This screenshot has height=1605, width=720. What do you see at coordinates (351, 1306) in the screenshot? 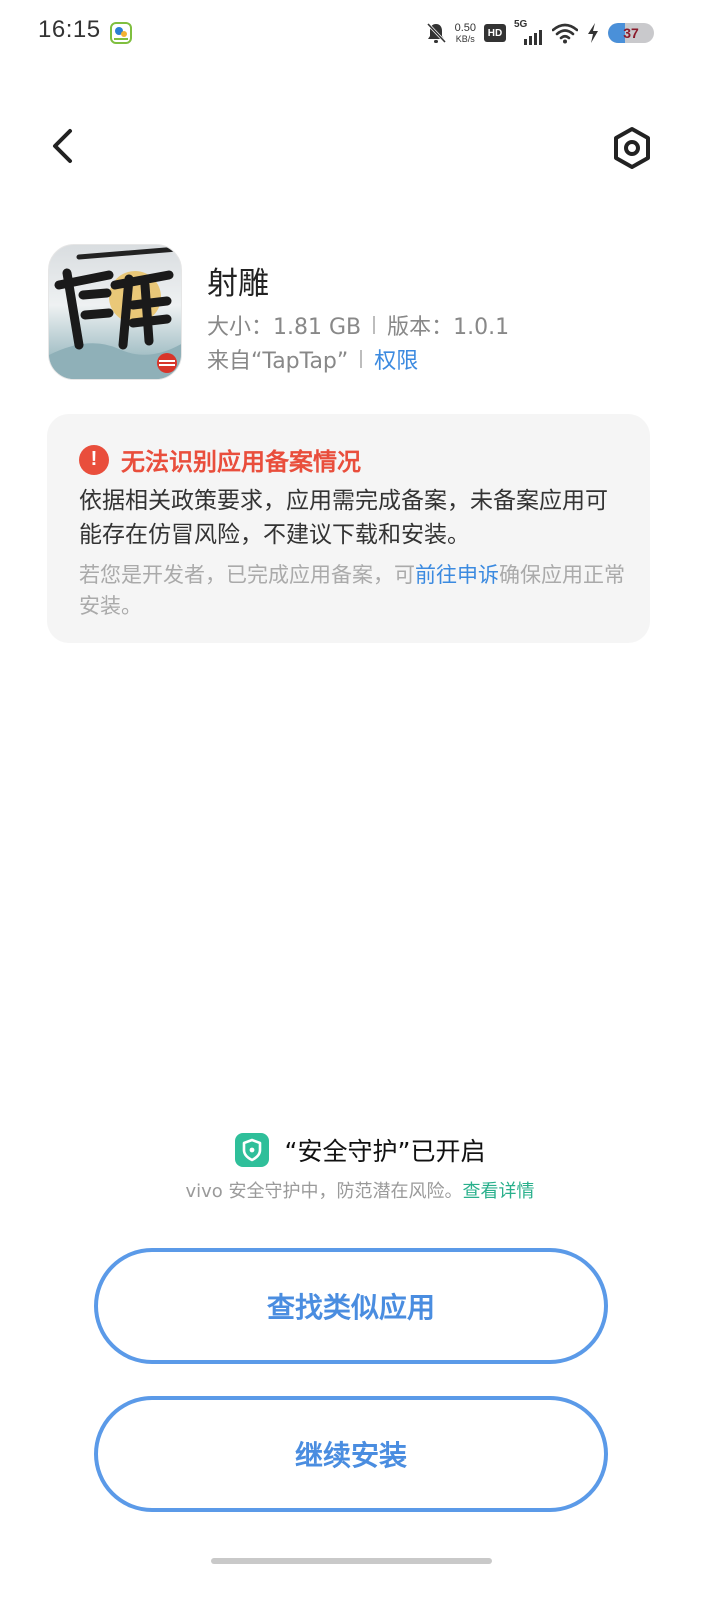
I see `find-similar-apps-button: 查找类似应用` at bounding box center [351, 1306].